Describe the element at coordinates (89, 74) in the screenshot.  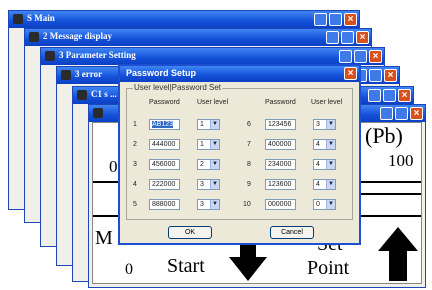
I see `window-title: 3 error` at that location.